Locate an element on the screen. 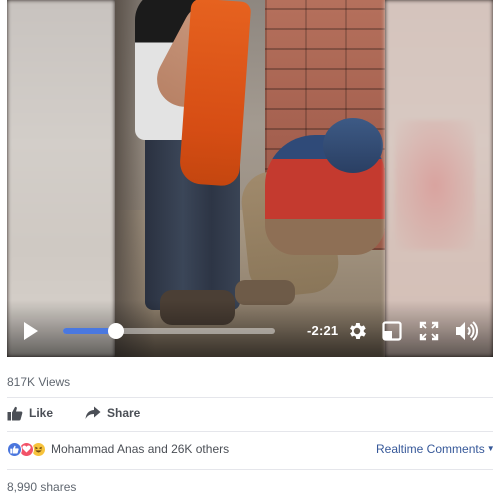  view-count: 817K Views is located at coordinates (39, 382).